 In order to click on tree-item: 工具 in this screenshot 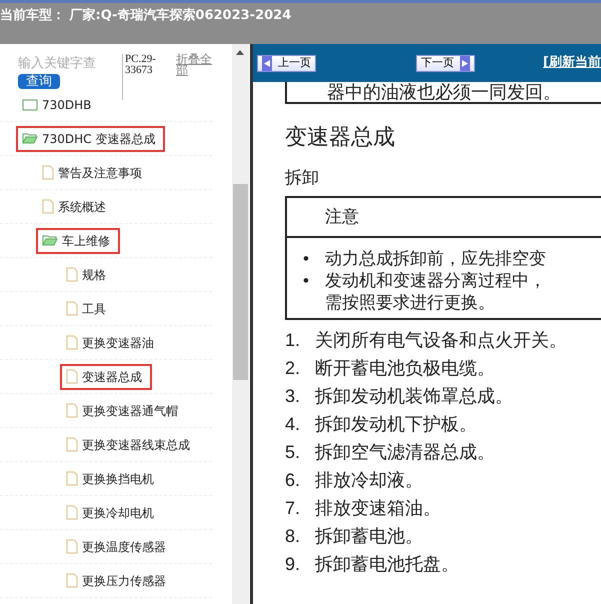, I will do `click(88, 309)`.